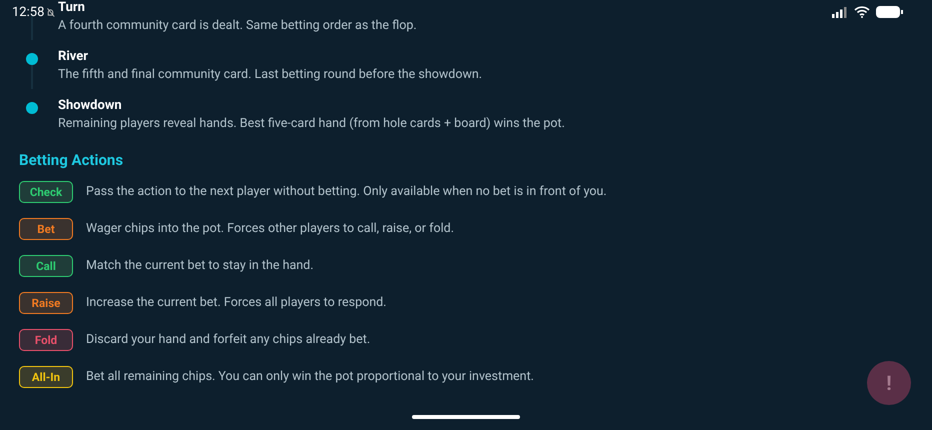 This screenshot has height=430, width=932. Describe the element at coordinates (236, 302) in the screenshot. I see `action-description: Increase the current bet. Forces all players to respond.` at that location.